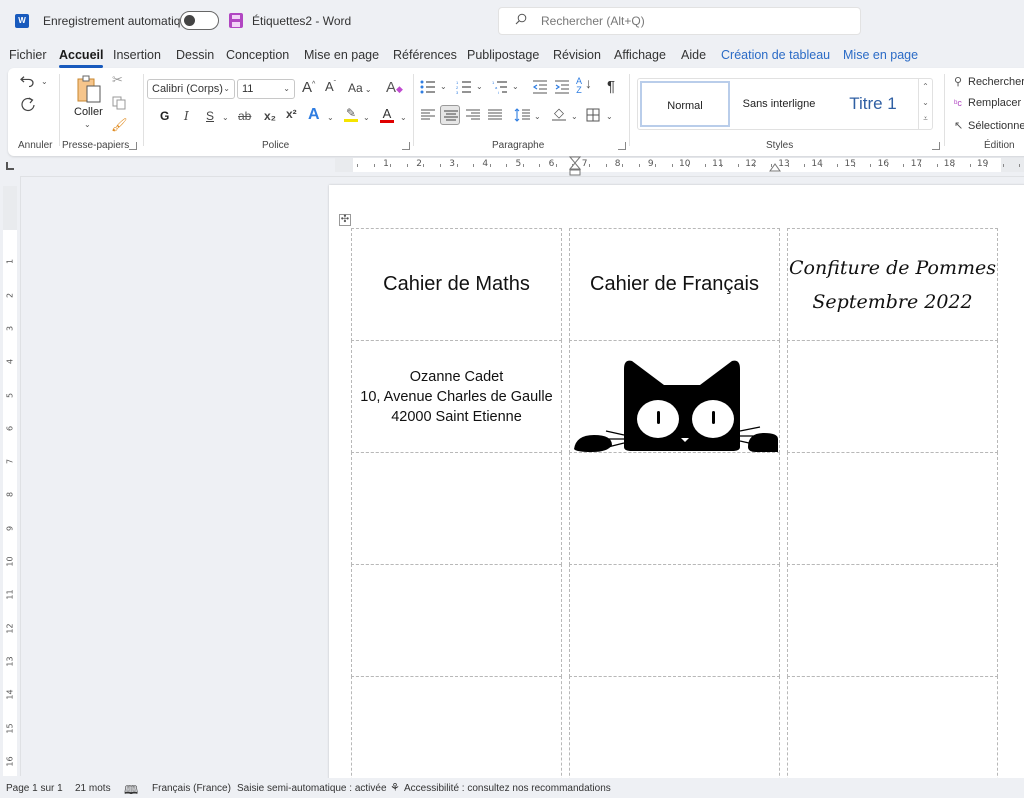  I want to click on scroll-up-icon: ⌃, so click(925, 87).